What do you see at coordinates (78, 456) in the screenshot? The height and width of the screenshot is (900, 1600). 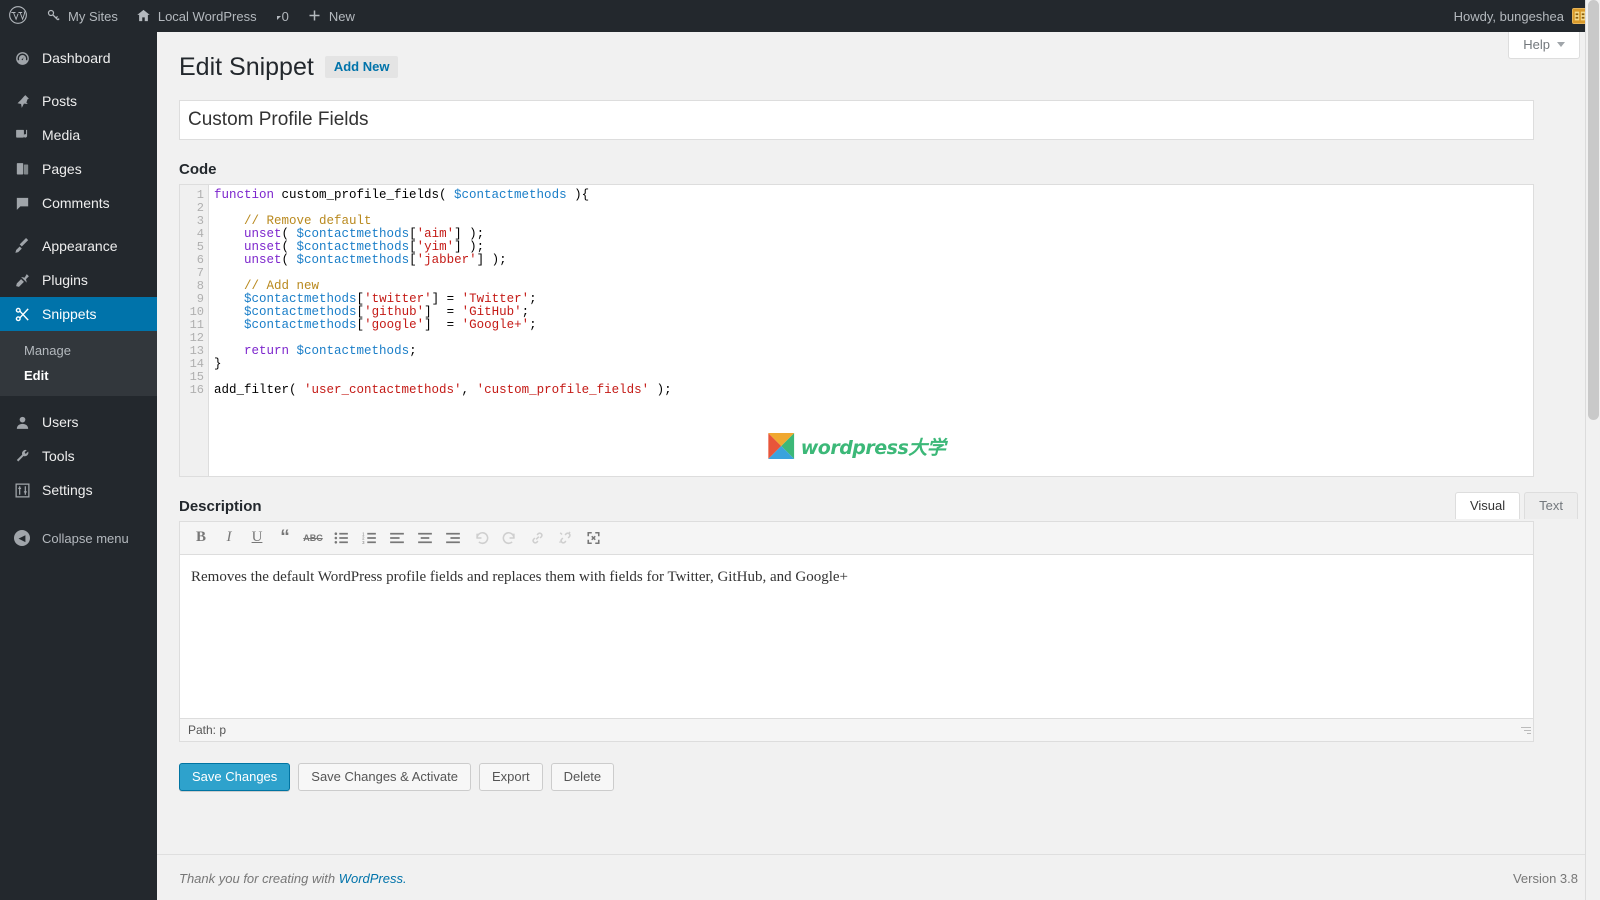 I see `sidebar-item-tools: Tools` at bounding box center [78, 456].